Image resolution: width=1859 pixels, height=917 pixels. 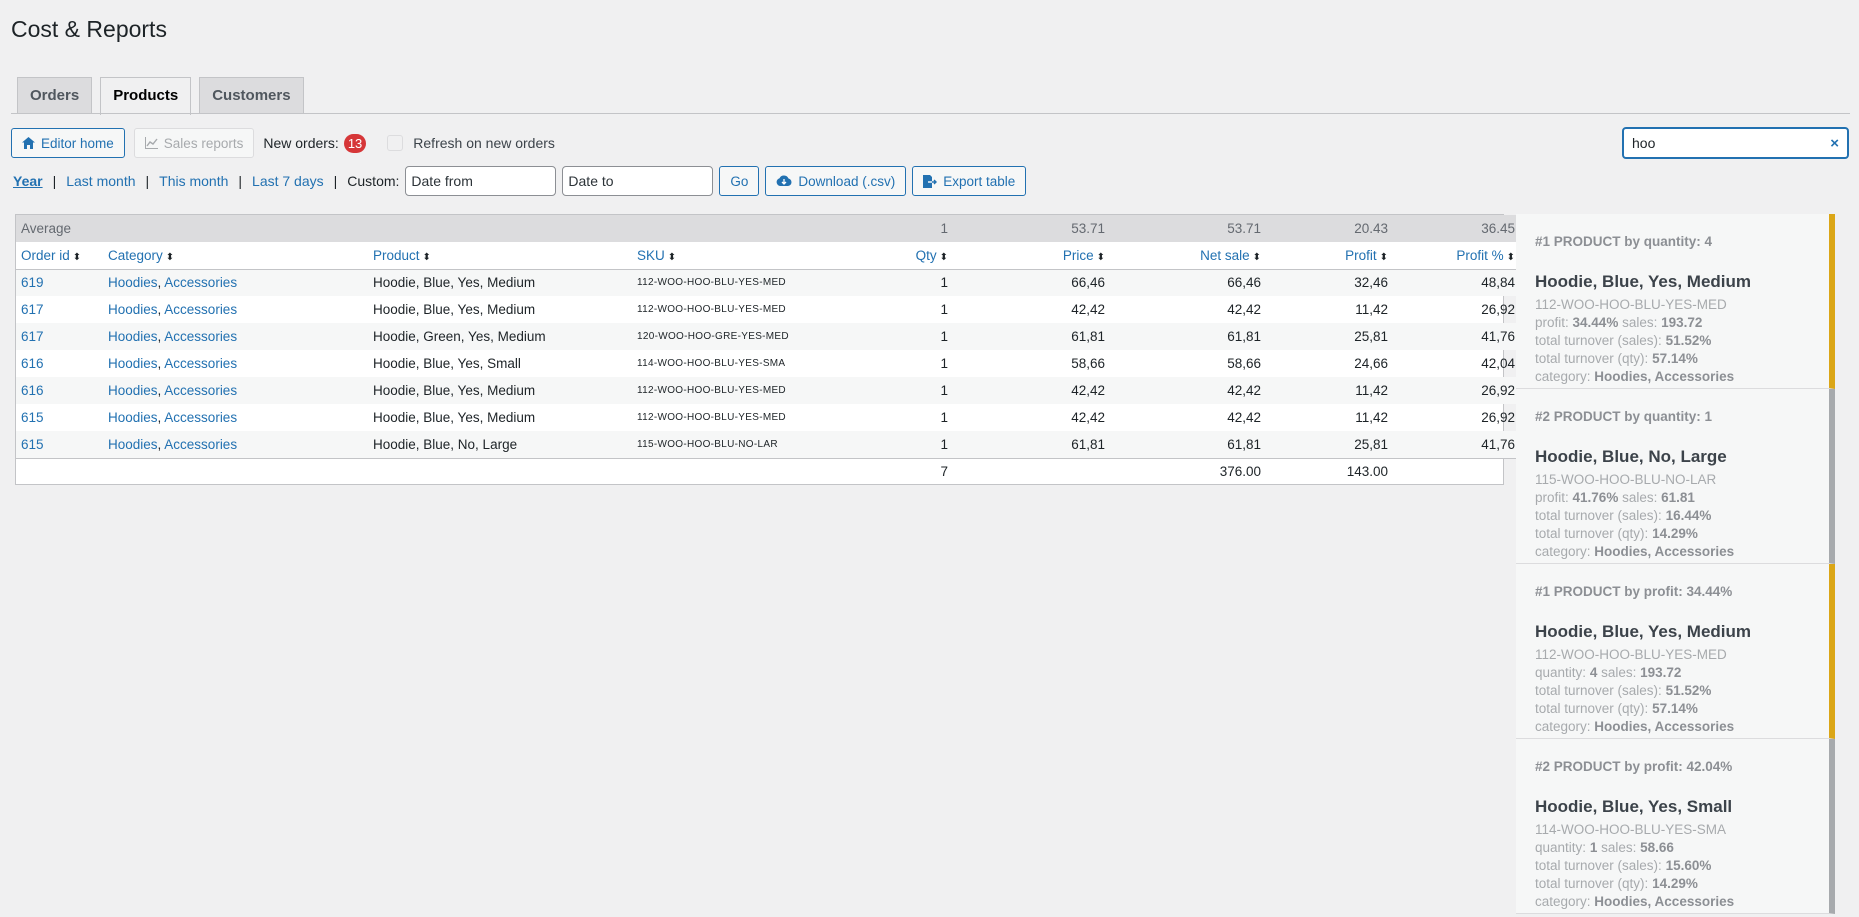 I want to click on net-sale: 61,81, so click(x=1188, y=444).